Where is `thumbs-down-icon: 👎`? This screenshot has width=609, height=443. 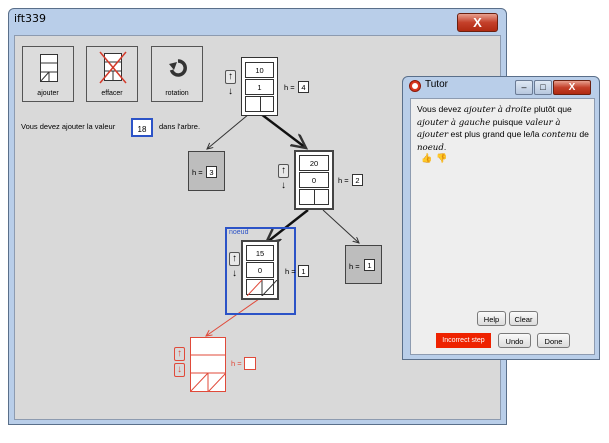
thumbs-down-icon: 👎 is located at coordinates (441, 158).